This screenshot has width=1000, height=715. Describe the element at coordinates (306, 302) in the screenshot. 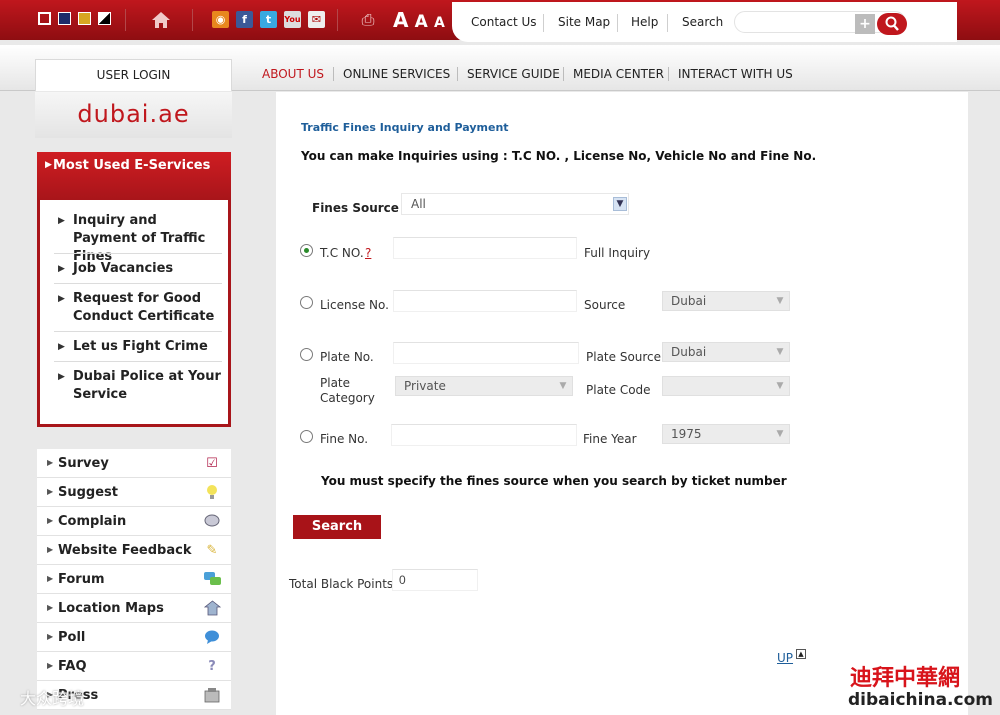

I see `license-no-radio` at that location.